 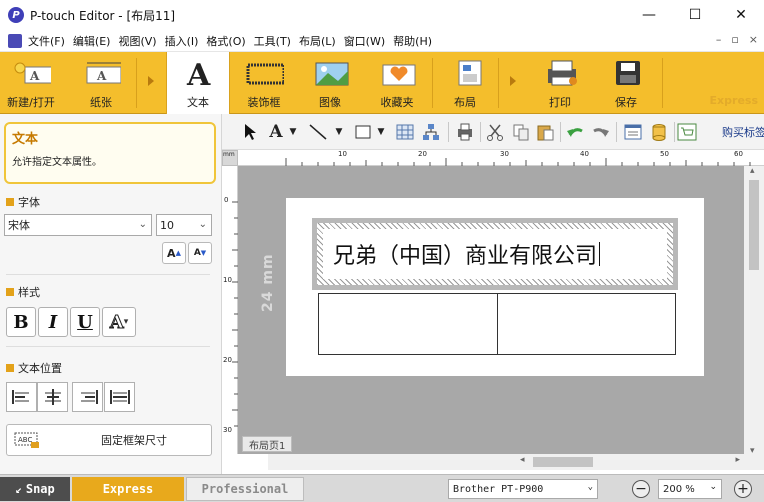 What do you see at coordinates (431, 132) in the screenshot?
I see `database-tool` at bounding box center [431, 132].